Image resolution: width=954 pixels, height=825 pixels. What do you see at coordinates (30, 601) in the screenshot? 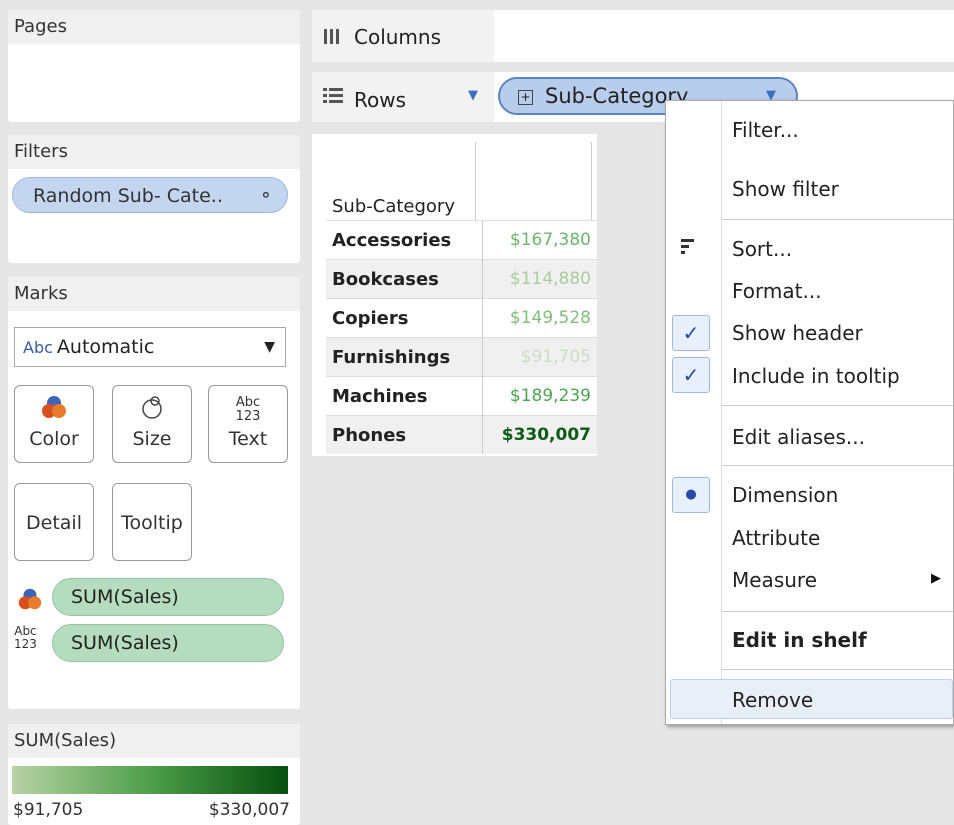
I see `color-field-icon` at bounding box center [30, 601].